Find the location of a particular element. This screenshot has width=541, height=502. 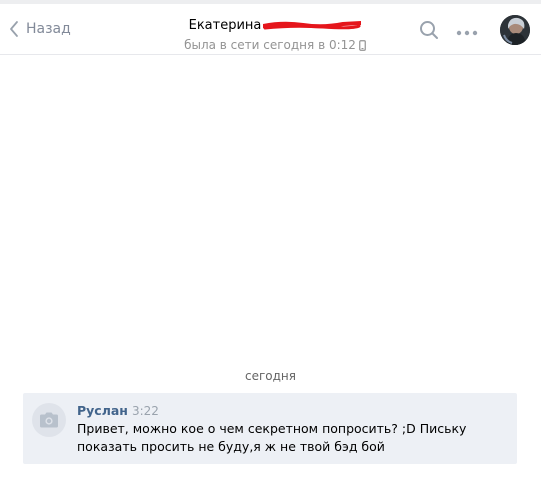

back-label: Назад is located at coordinates (48, 29).